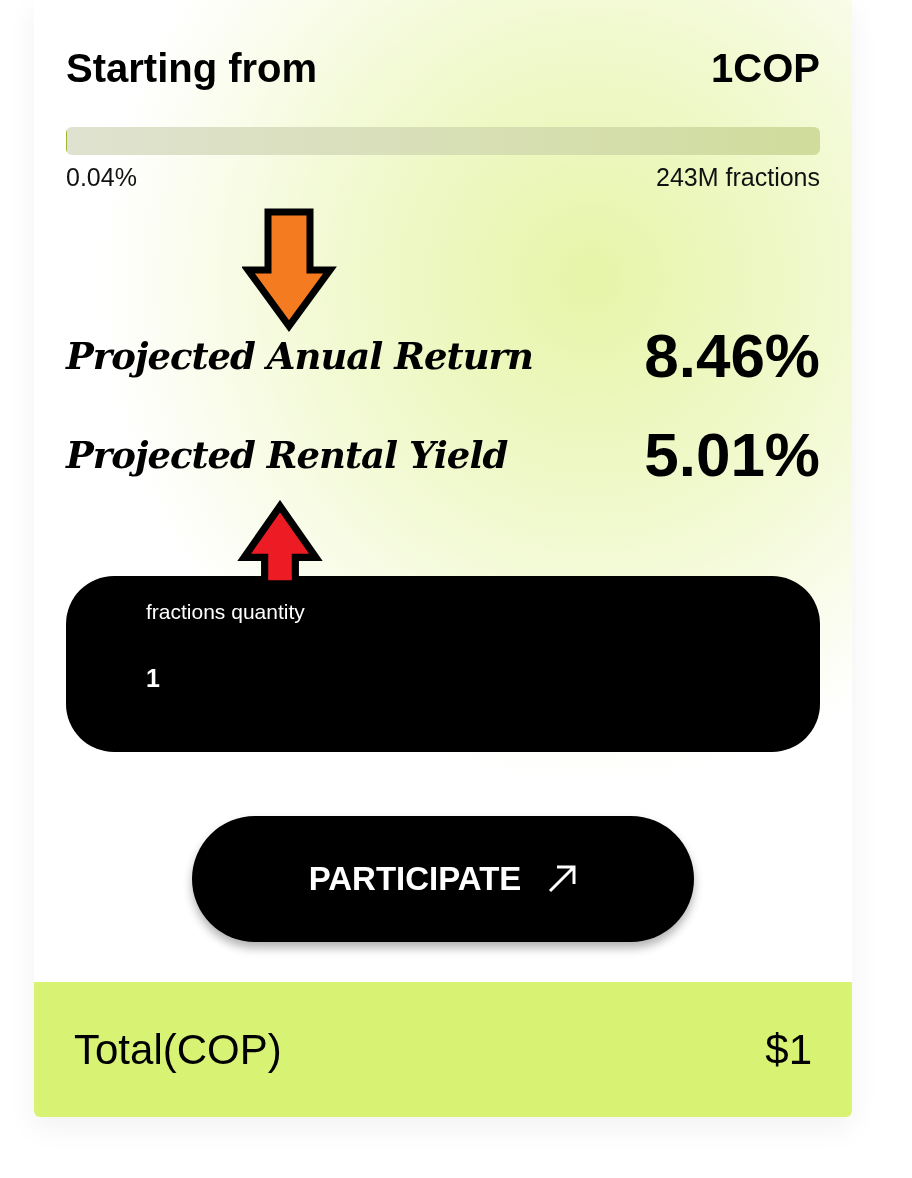 The width and height of the screenshot is (912, 1178). Describe the element at coordinates (101, 177) in the screenshot. I see `percent-sold: 0.04%` at that location.